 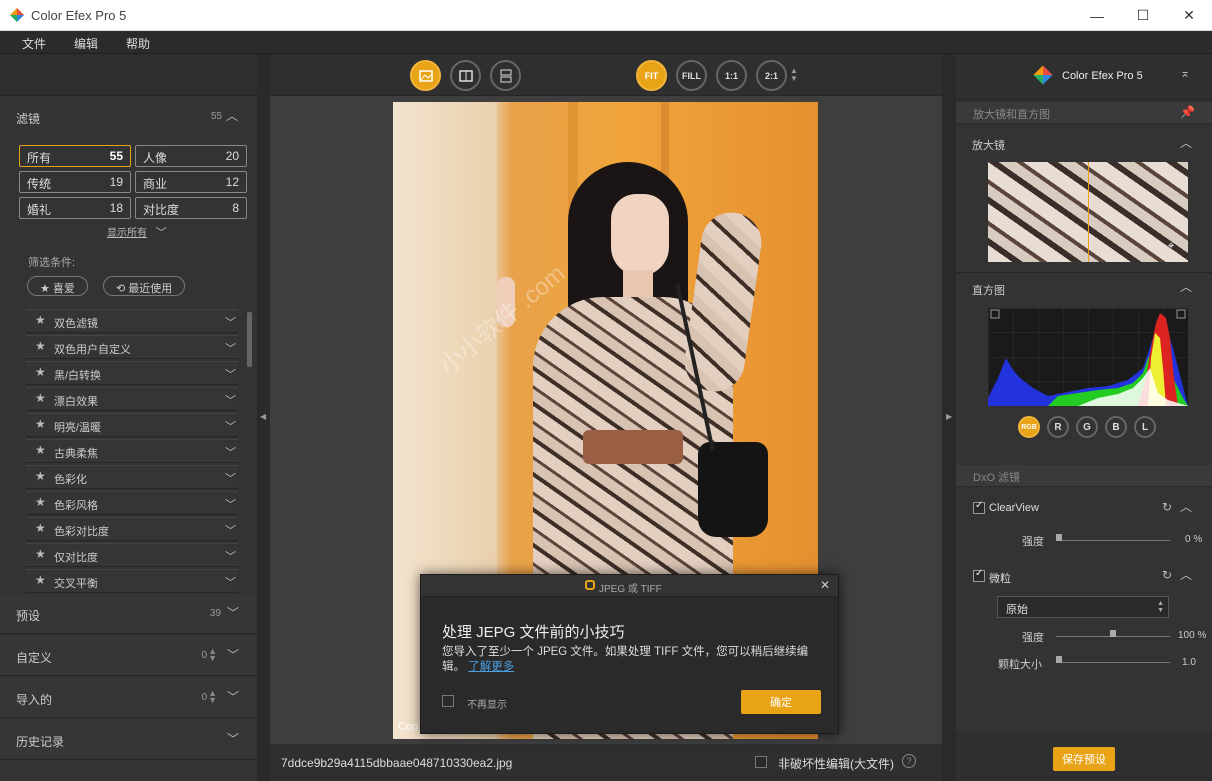 I want to click on channel-l-button: L, so click(x=1145, y=427).